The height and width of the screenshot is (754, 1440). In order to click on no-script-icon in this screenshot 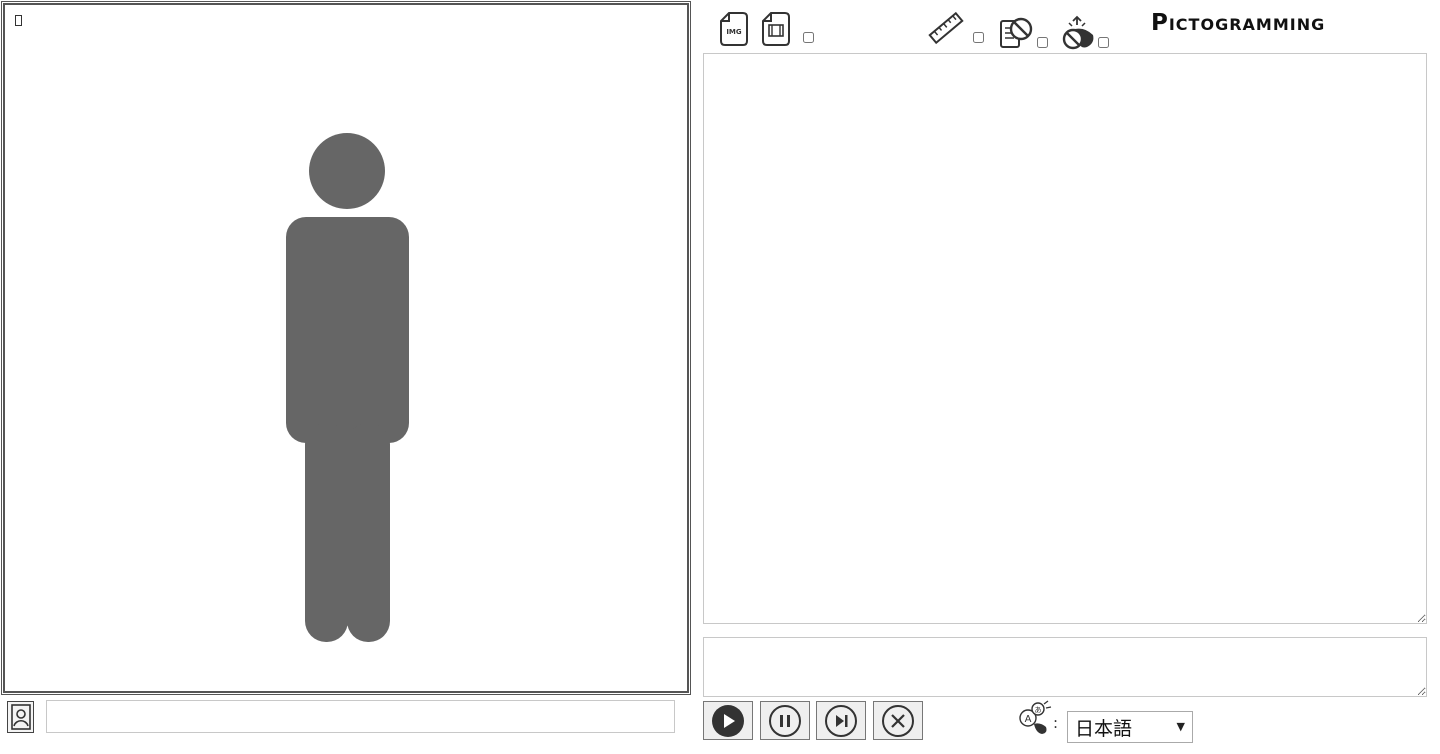, I will do `click(1016, 32)`.